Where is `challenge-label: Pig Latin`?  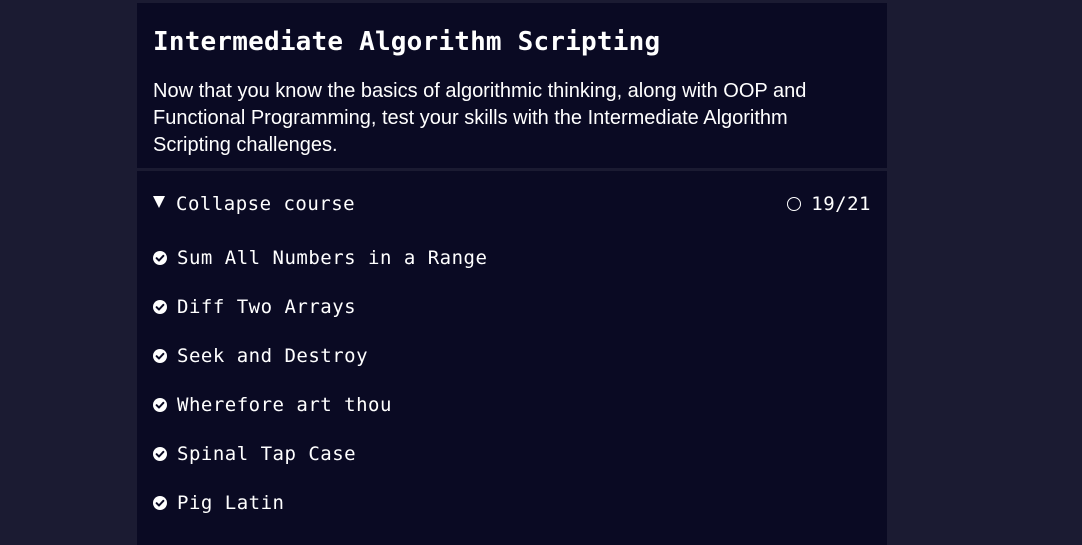 challenge-label: Pig Latin is located at coordinates (231, 502).